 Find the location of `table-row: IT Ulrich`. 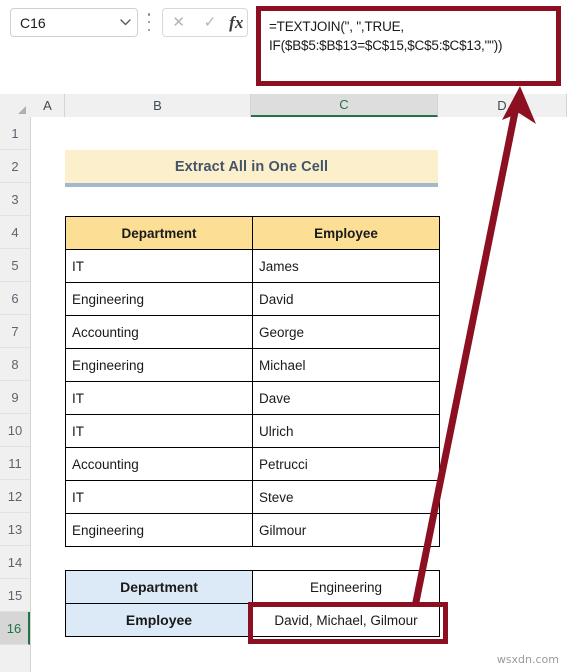

table-row: IT Ulrich is located at coordinates (252, 431).